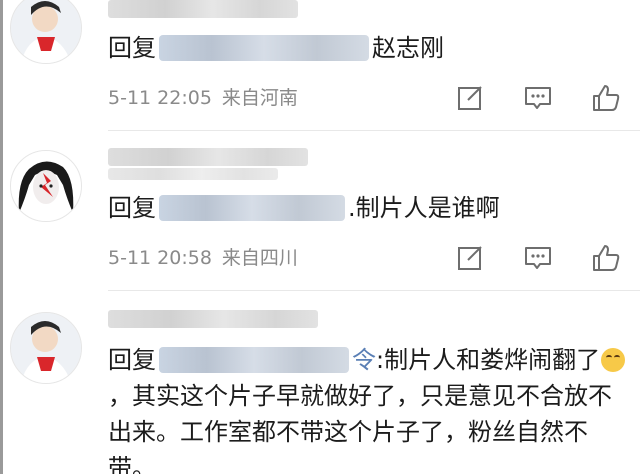 The image size is (640, 474). I want to click on comment-date: 5-11 22:05, so click(160, 98).